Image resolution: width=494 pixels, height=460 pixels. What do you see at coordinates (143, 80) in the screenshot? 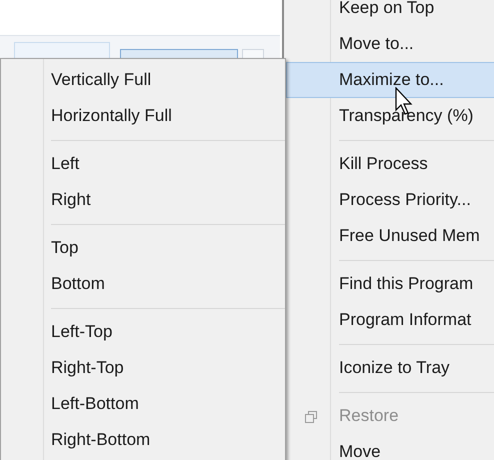
I see `menu-item: Vertically Full` at bounding box center [143, 80].